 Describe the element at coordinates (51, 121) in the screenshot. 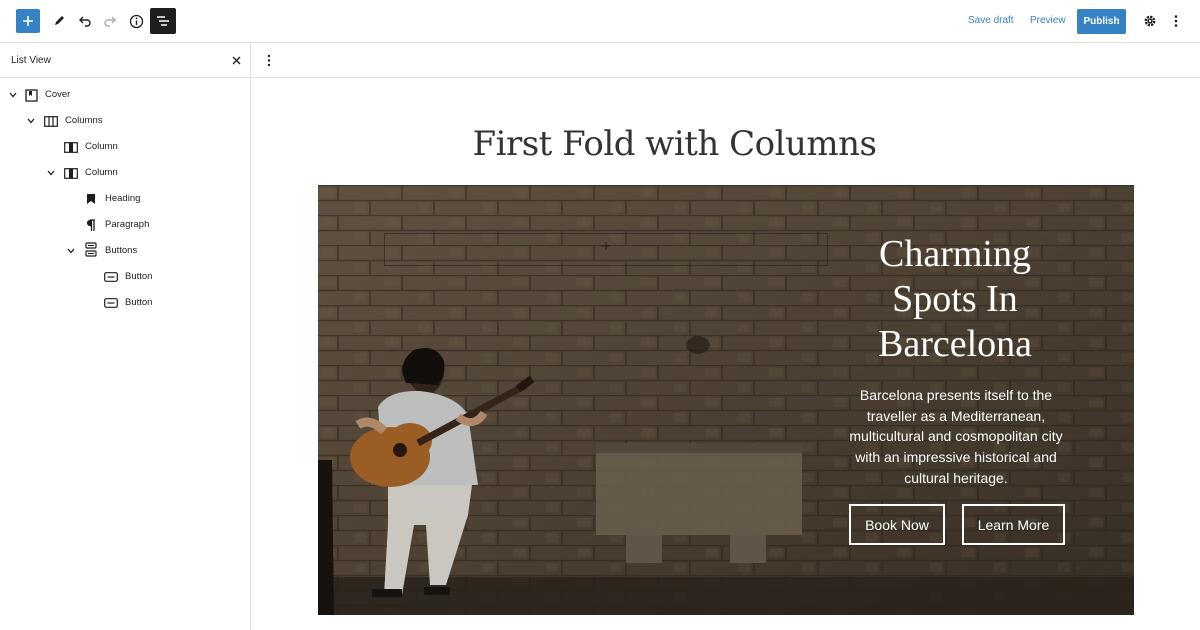

I see `columns-icon` at that location.